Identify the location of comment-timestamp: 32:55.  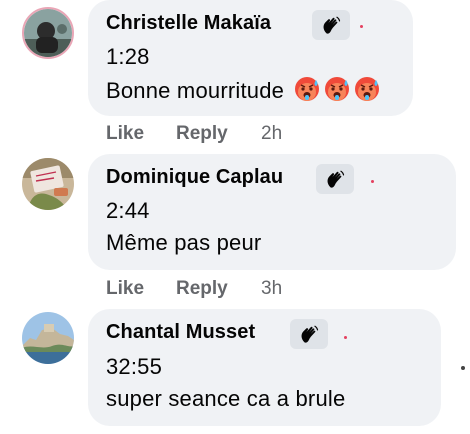
(134, 366).